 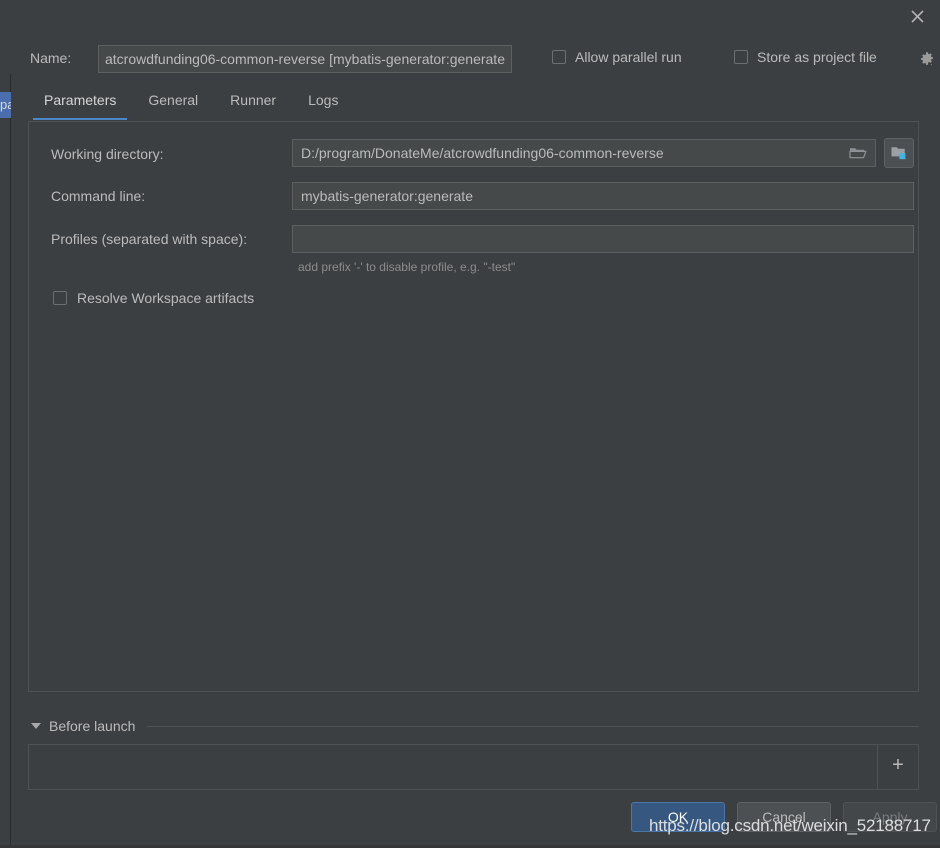 I want to click on tab-logs: Logs, so click(x=323, y=104).